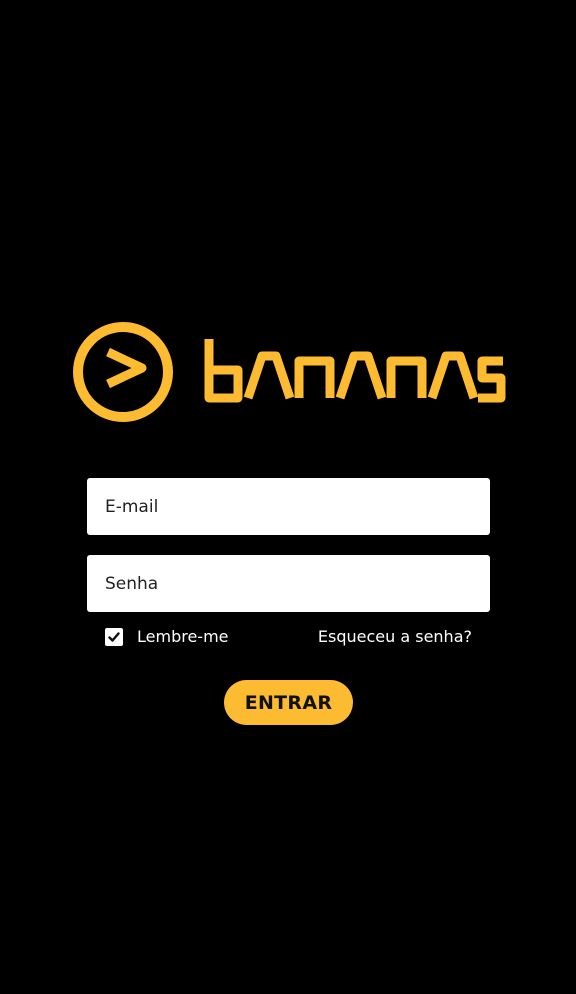 This screenshot has width=576, height=994. I want to click on remember-me-toggle: Lembre-me, so click(167, 636).